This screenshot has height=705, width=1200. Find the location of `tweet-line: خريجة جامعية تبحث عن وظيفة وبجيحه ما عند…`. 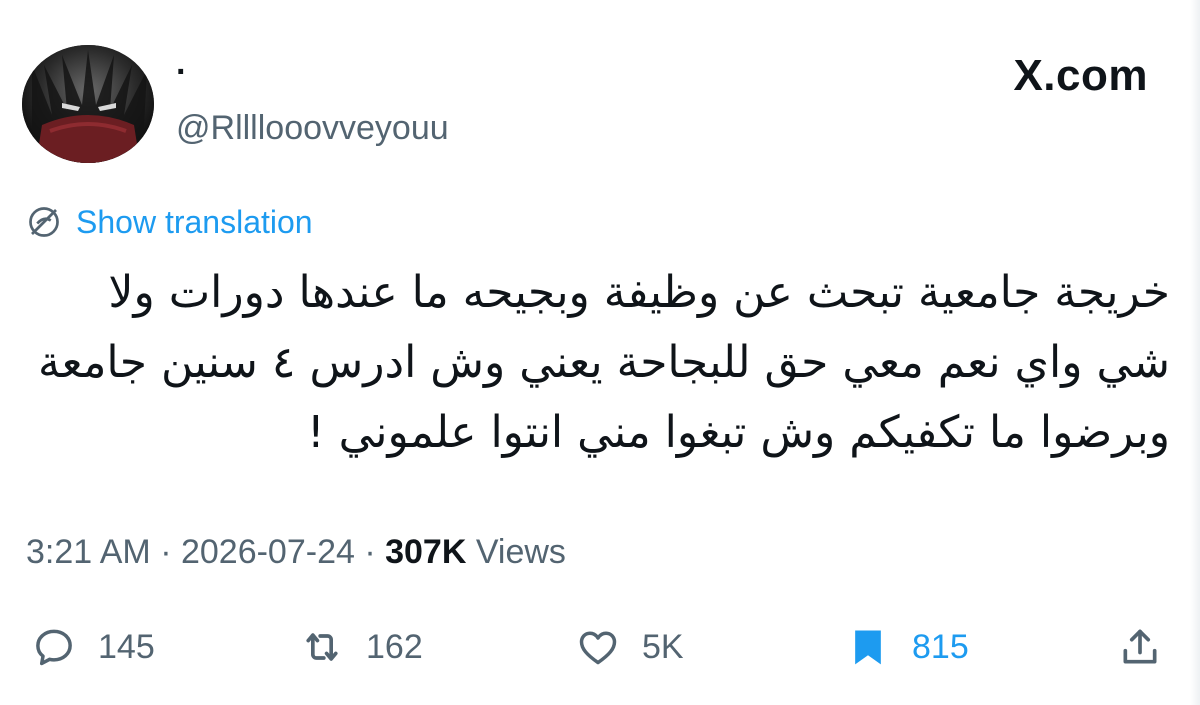

tweet-line: خريجة جامعية تبحث عن وظيفة وبجيحه ما عند… is located at coordinates (639, 292).